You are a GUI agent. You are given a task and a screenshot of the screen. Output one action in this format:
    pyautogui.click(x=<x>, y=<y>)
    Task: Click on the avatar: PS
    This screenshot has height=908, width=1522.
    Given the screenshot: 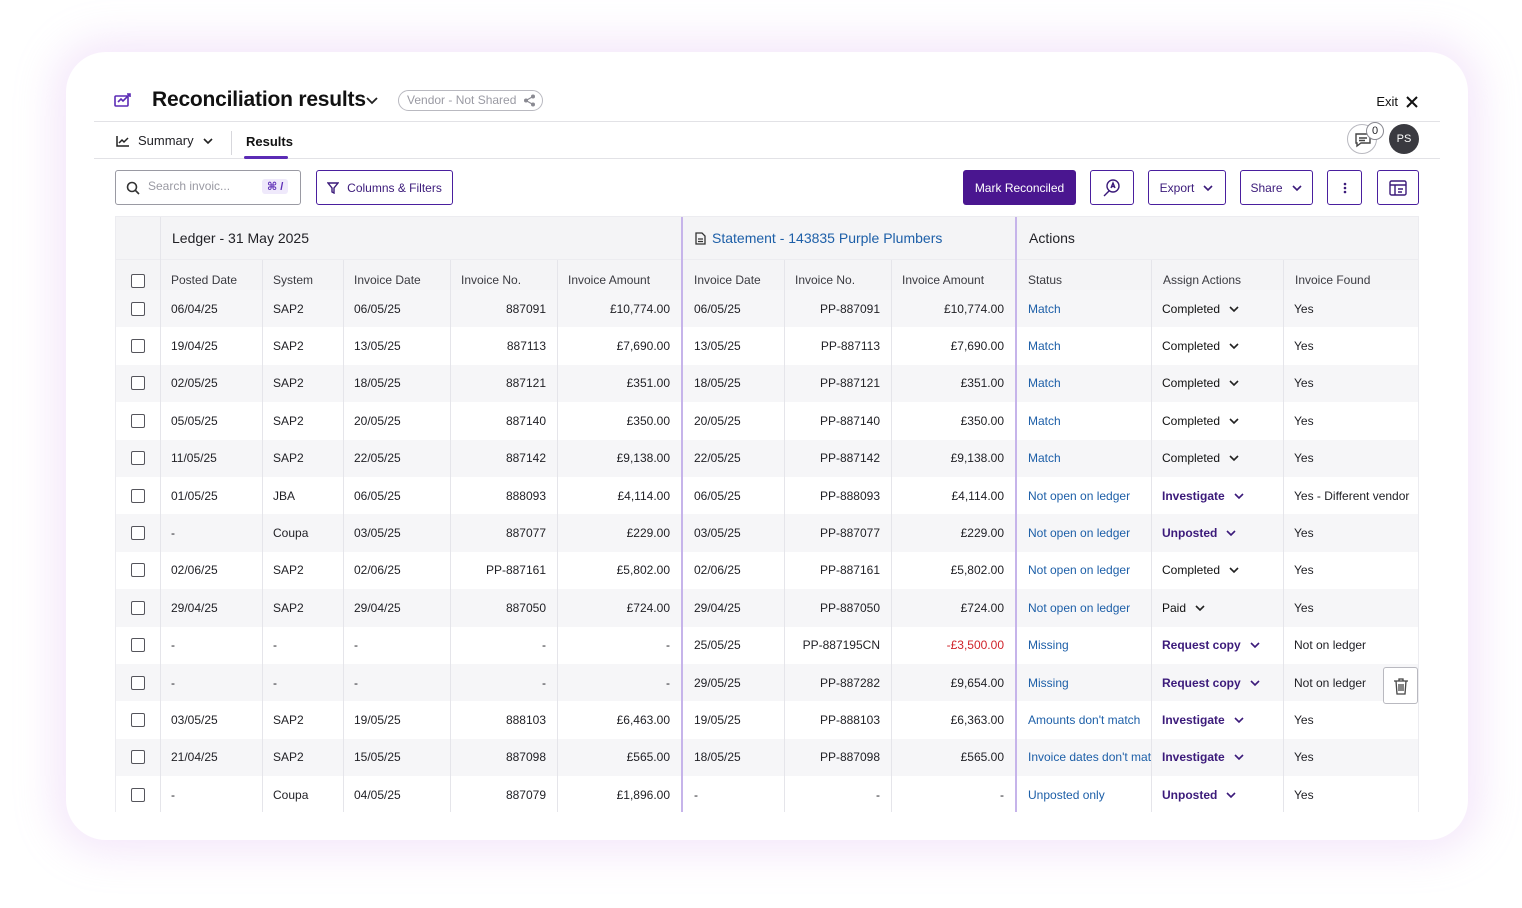 What is the action you would take?
    pyautogui.click(x=1404, y=139)
    